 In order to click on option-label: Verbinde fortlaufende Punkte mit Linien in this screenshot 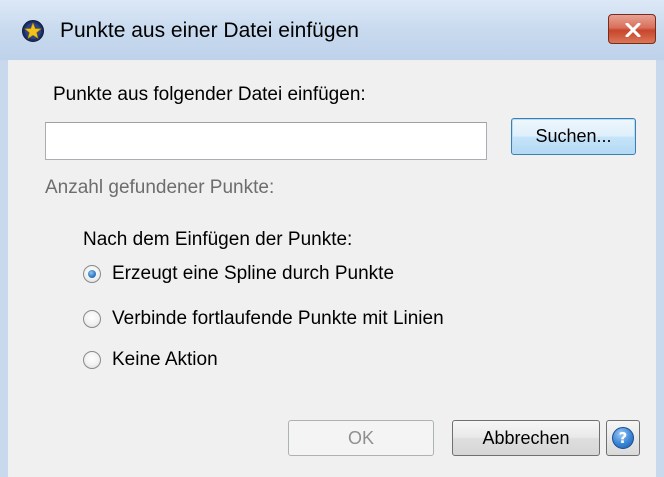, I will do `click(278, 318)`.